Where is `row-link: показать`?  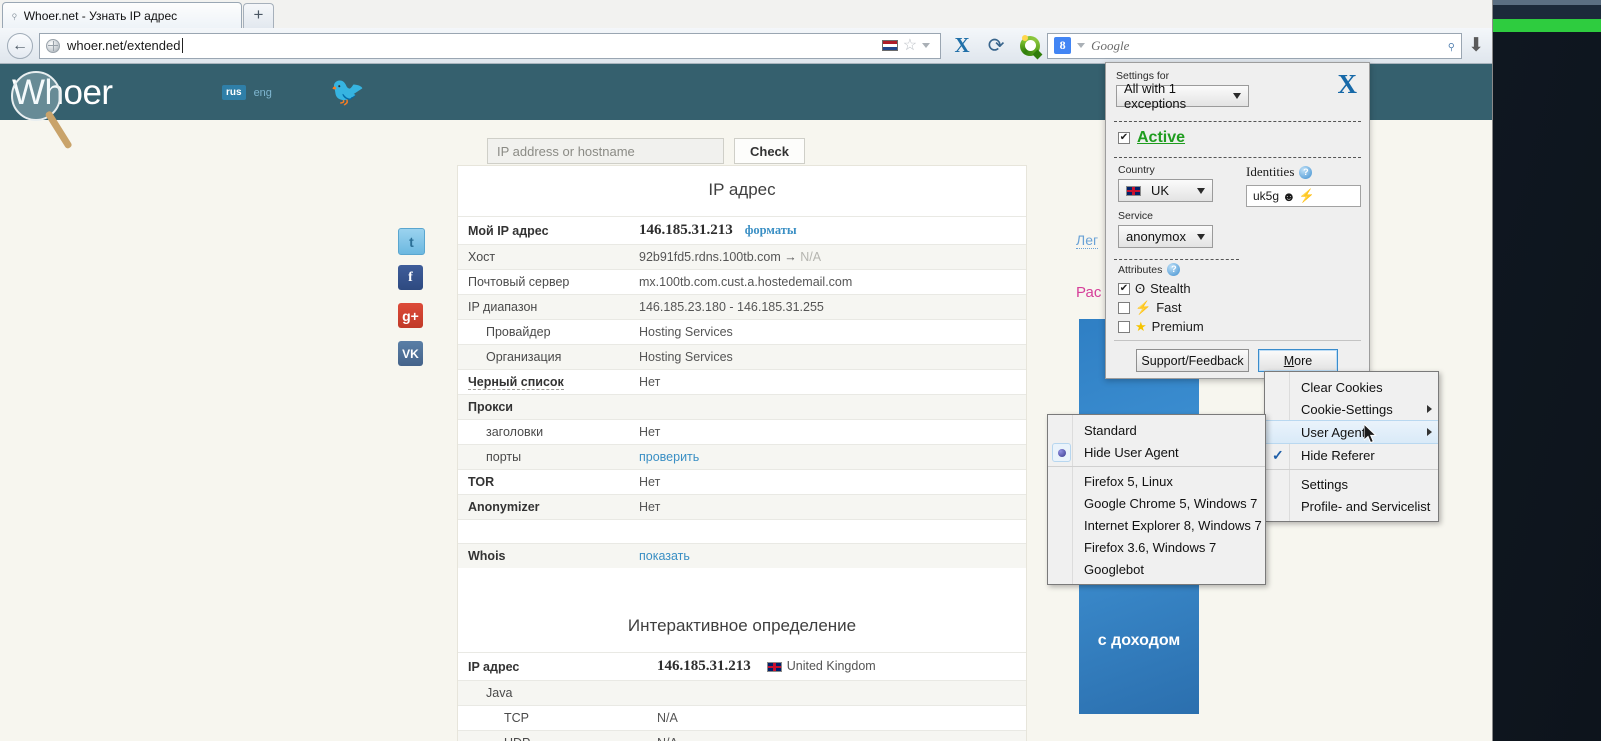 row-link: показать is located at coordinates (664, 556).